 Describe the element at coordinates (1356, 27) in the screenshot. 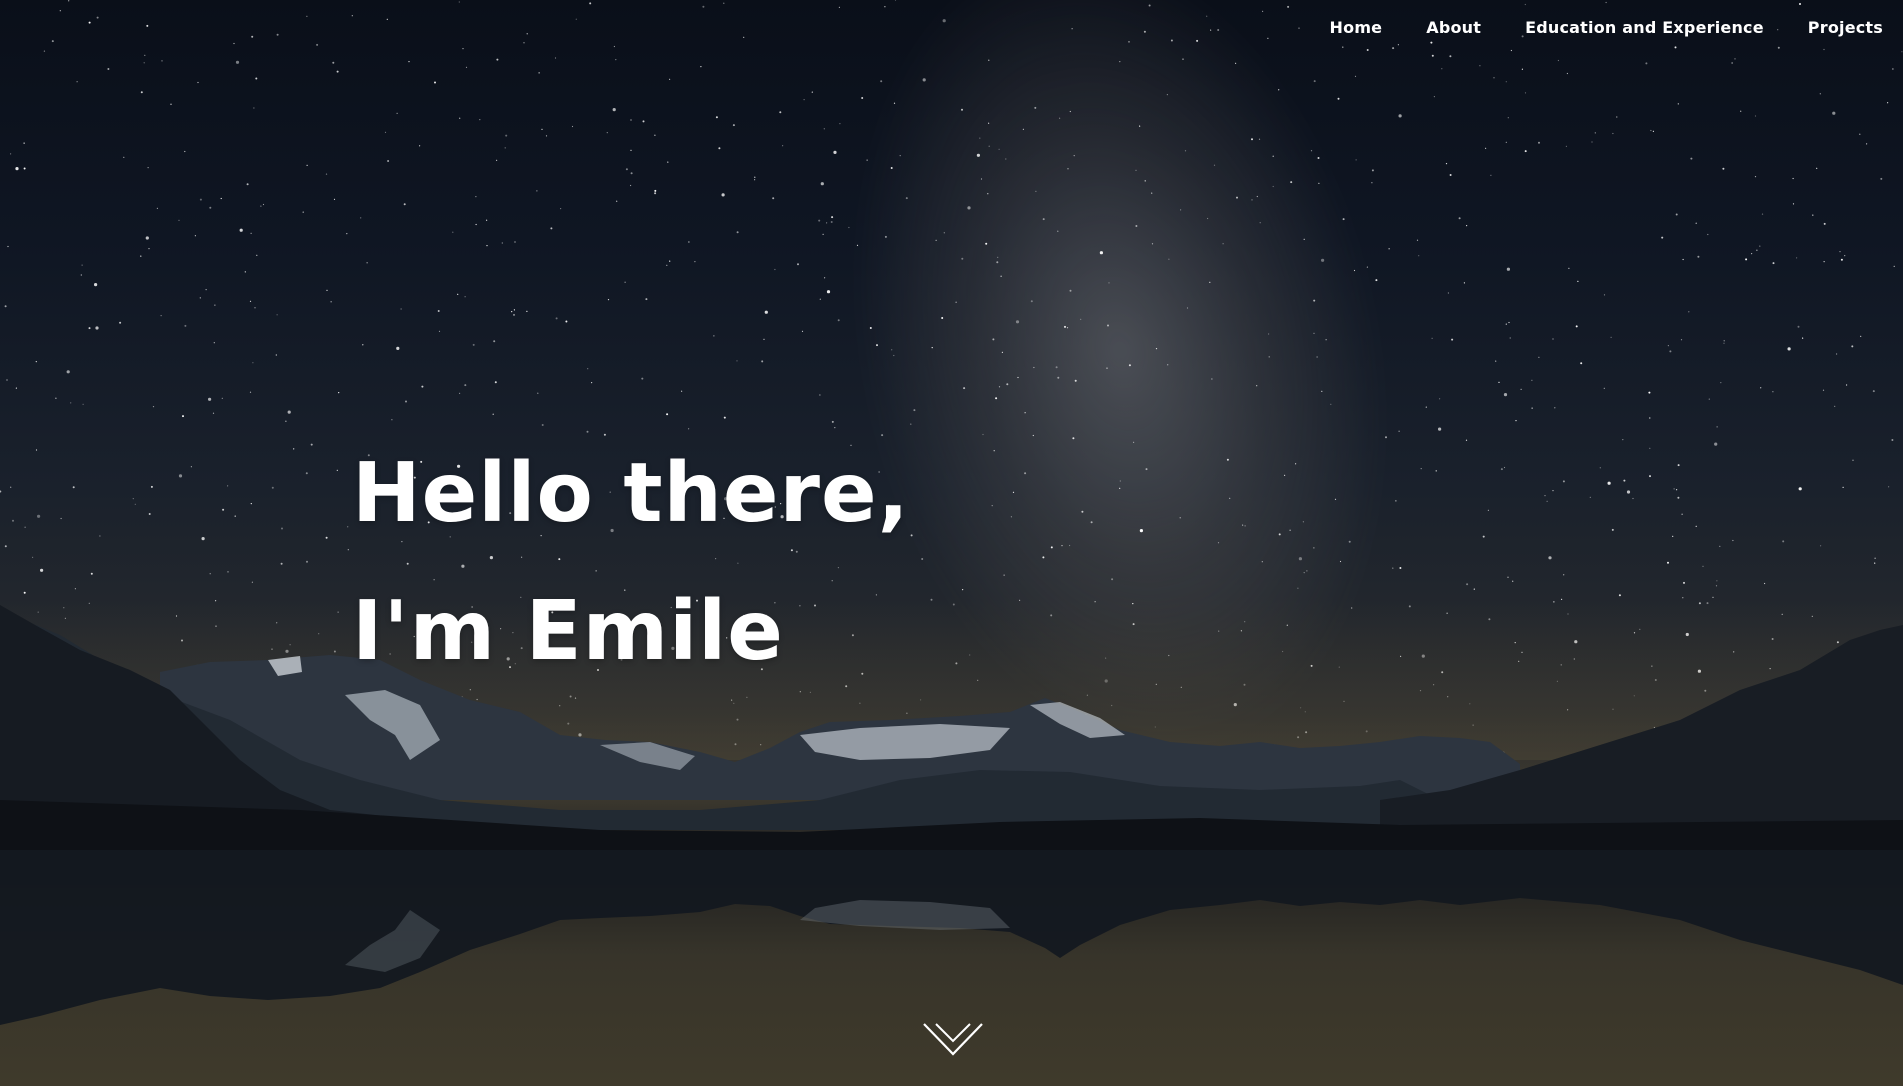

I see `nav-item-home: Home` at that location.